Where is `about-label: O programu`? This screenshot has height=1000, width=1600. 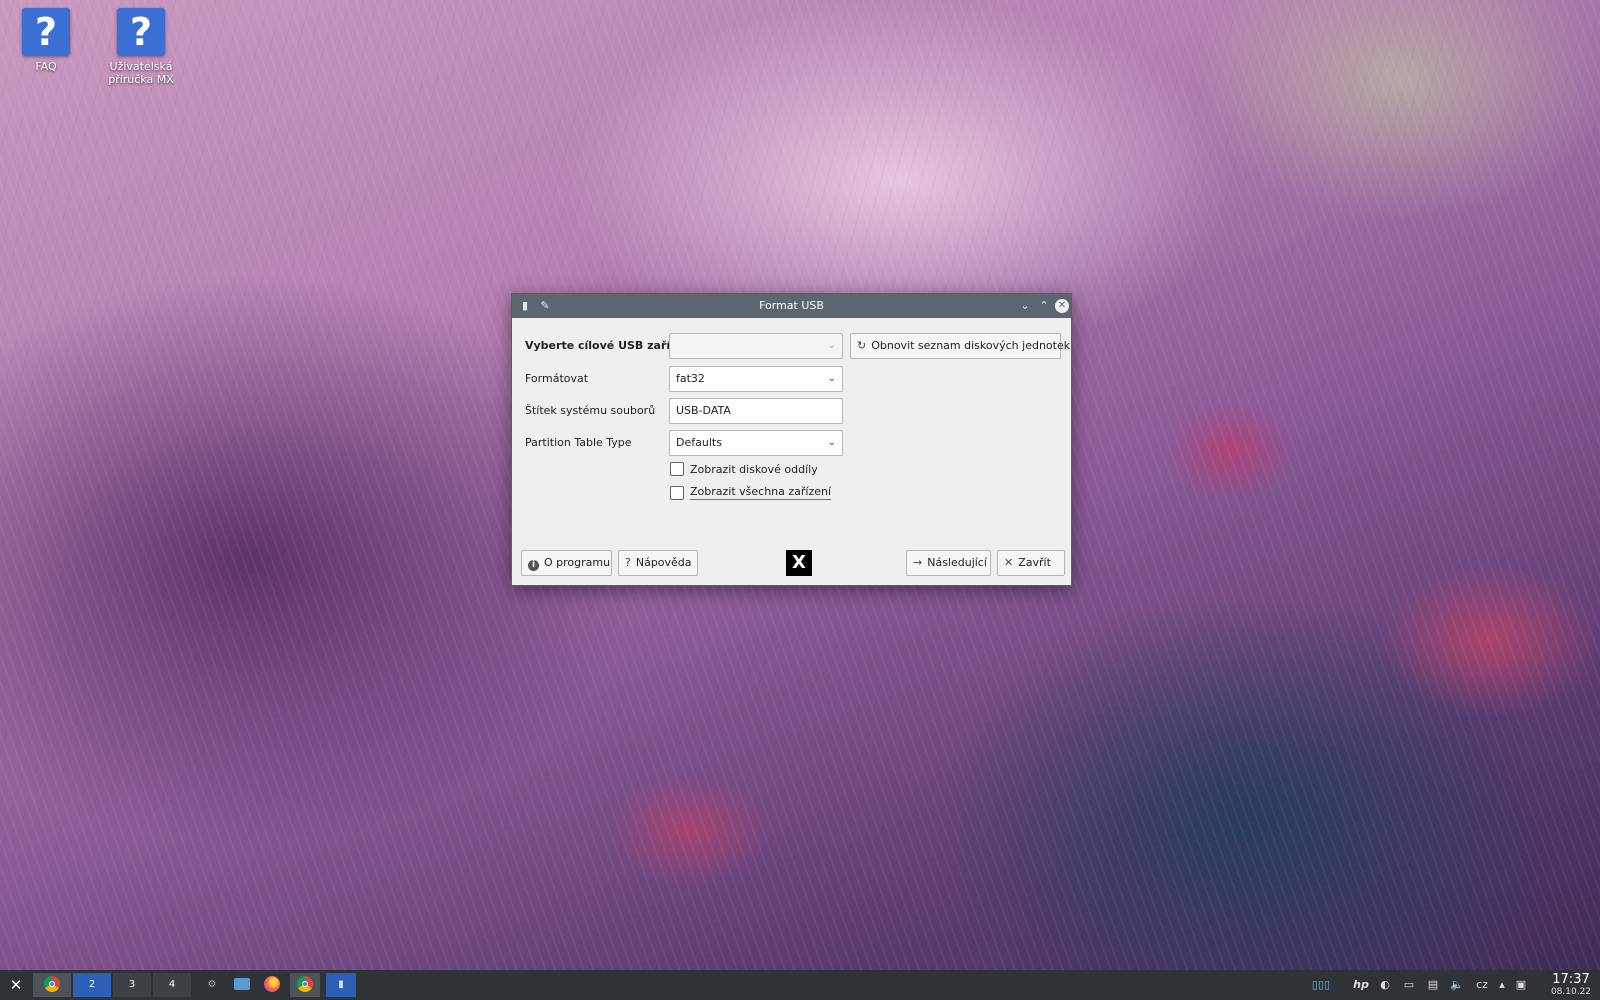
about-label: O programu is located at coordinates (577, 562).